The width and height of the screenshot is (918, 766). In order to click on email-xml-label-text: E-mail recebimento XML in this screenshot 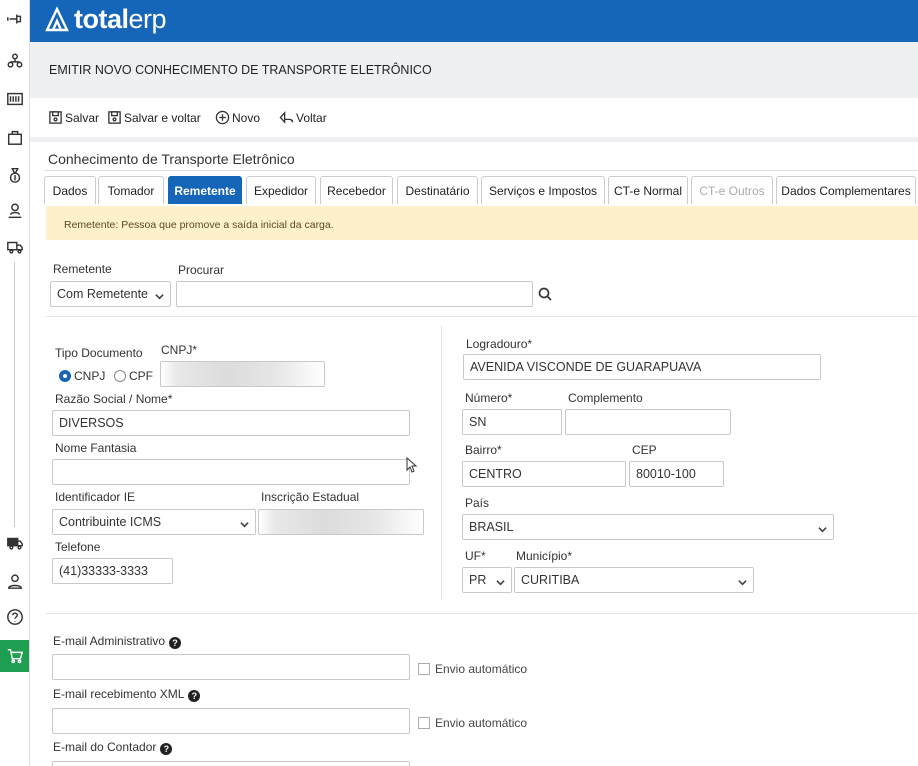, I will do `click(119, 694)`.